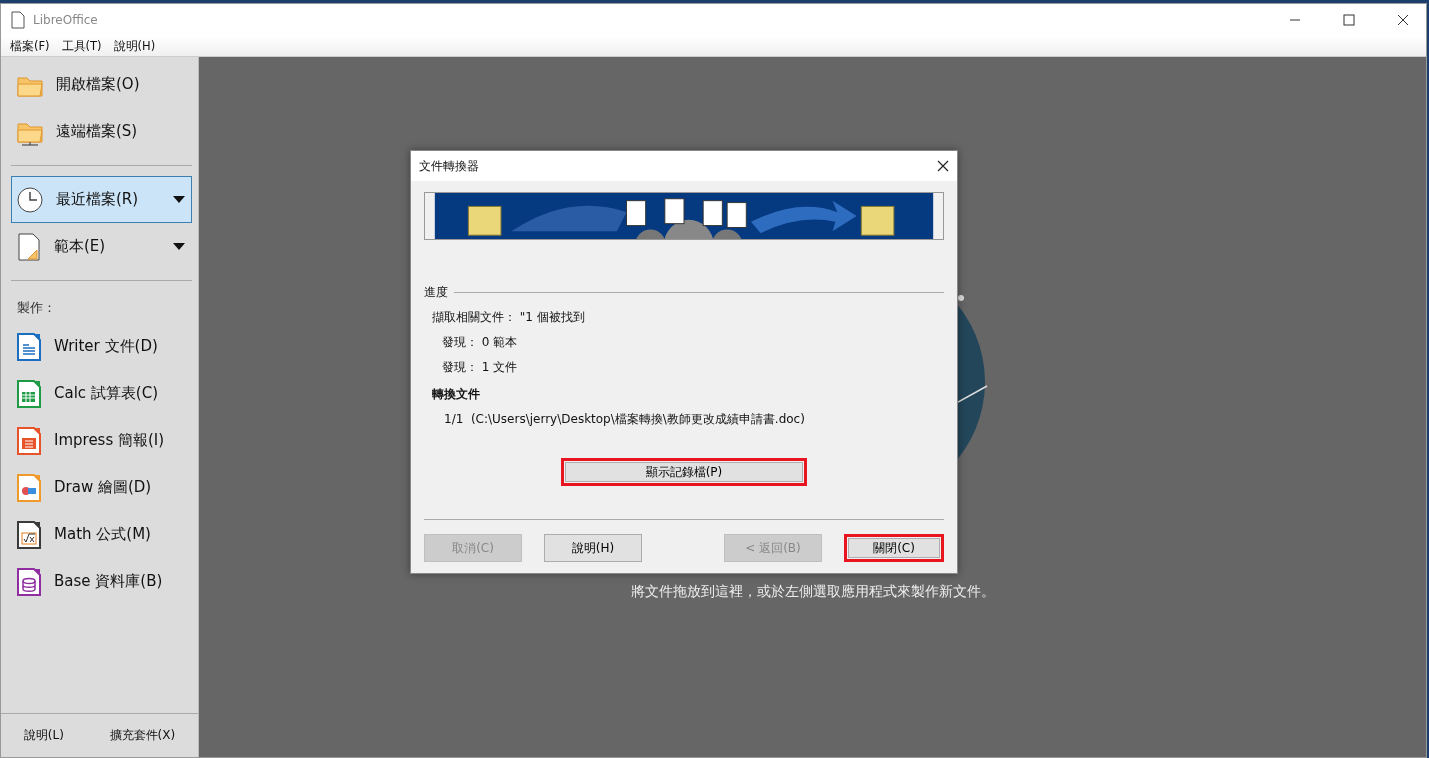 The image size is (1429, 758). Describe the element at coordinates (66, 20) in the screenshot. I see `window-title: LibreOffice` at that location.